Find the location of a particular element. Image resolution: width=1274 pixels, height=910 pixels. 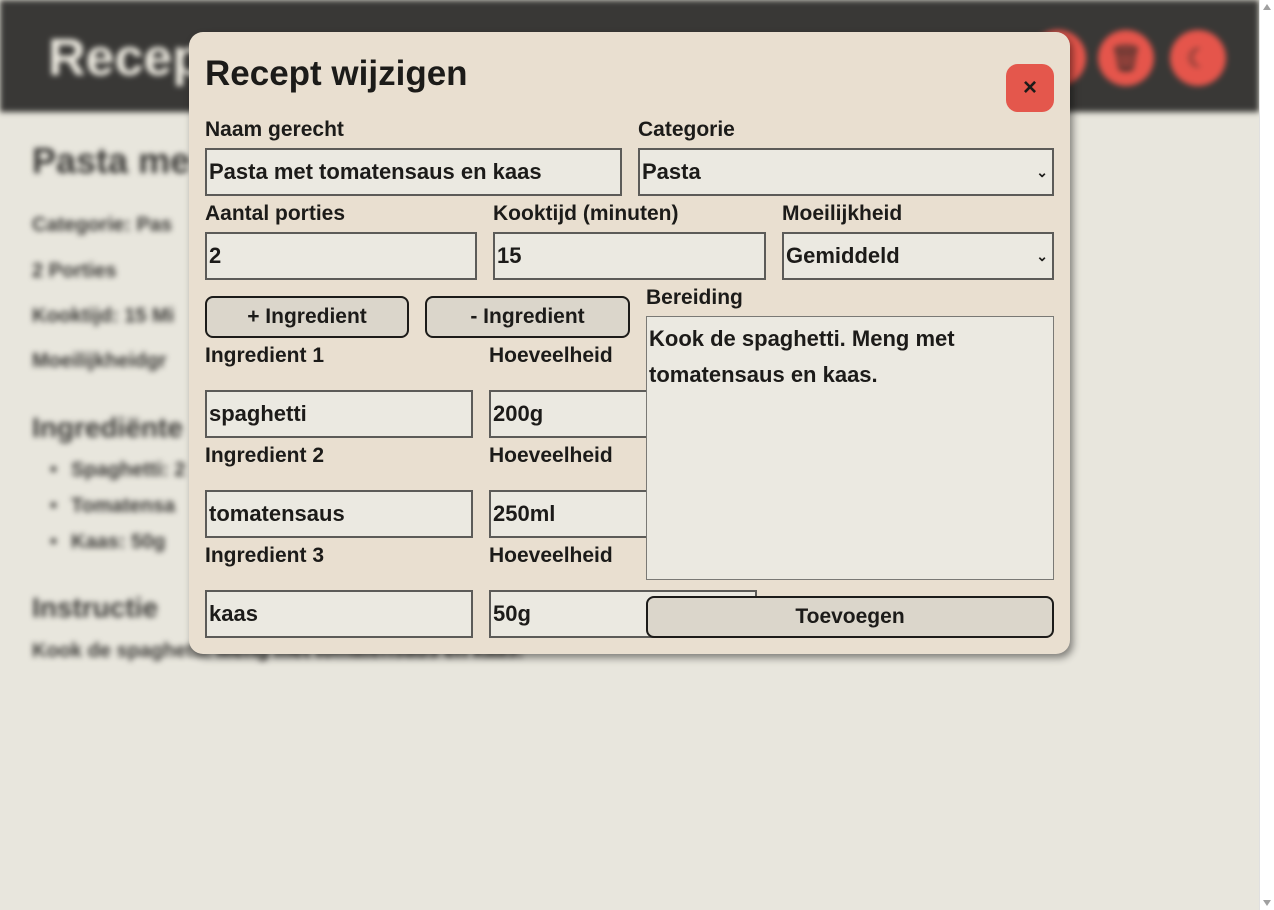

ingredient-3-input: kaas is located at coordinates (339, 614).